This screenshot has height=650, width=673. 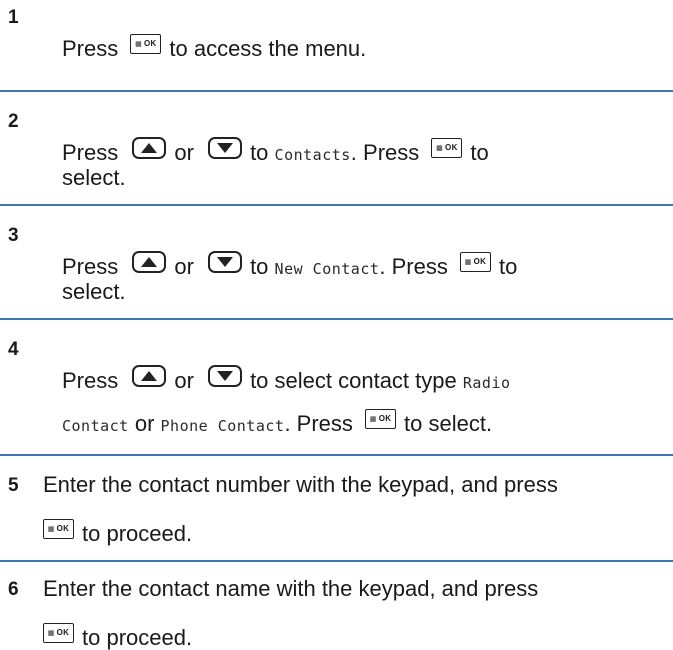 What do you see at coordinates (13, 485) in the screenshot?
I see `step-number: 5` at bounding box center [13, 485].